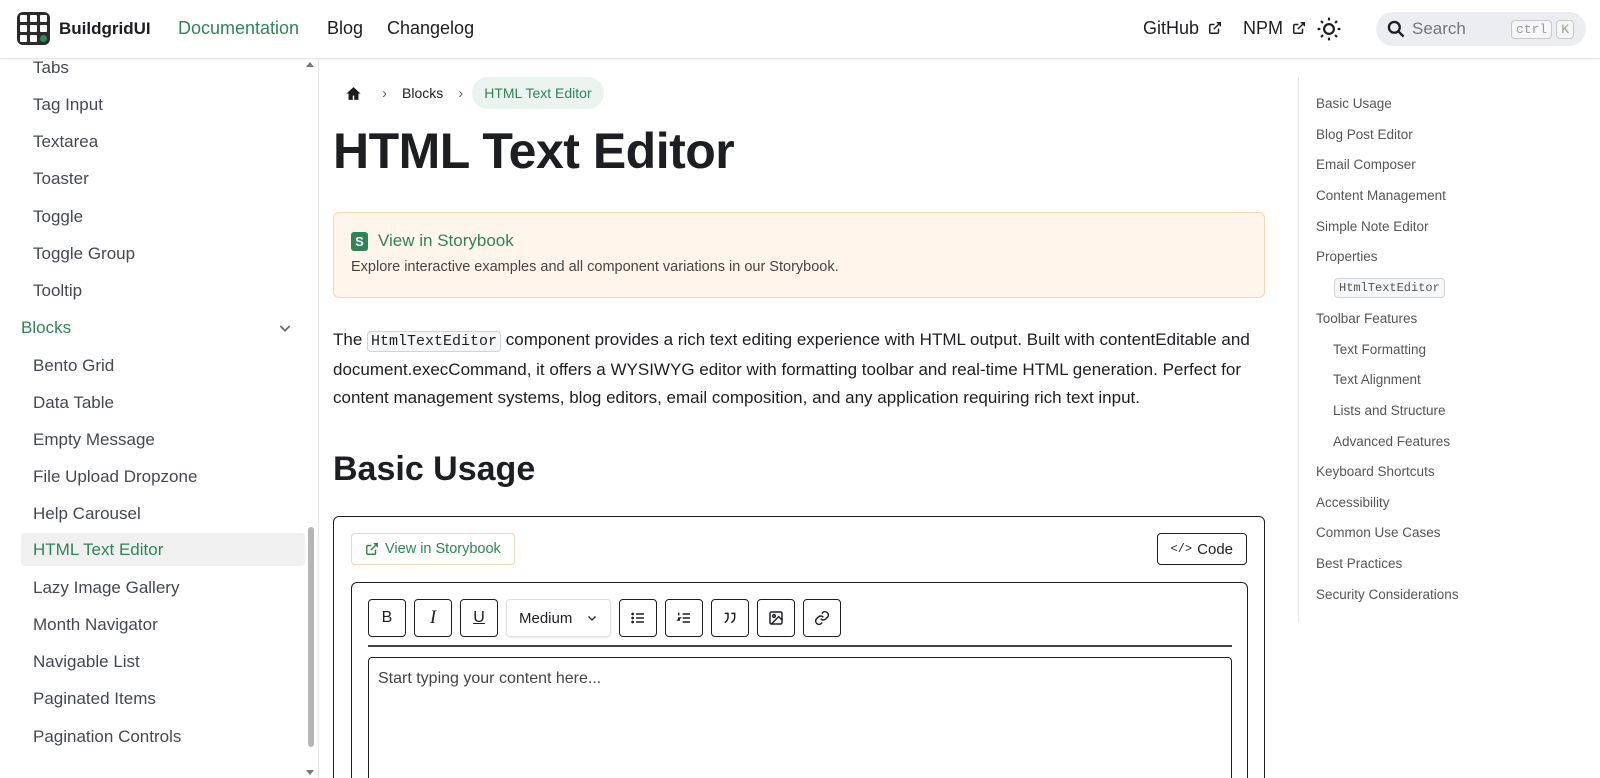 The height and width of the screenshot is (778, 1600). What do you see at coordinates (1347, 256) in the screenshot?
I see `toc-item-properties: Properties` at bounding box center [1347, 256].